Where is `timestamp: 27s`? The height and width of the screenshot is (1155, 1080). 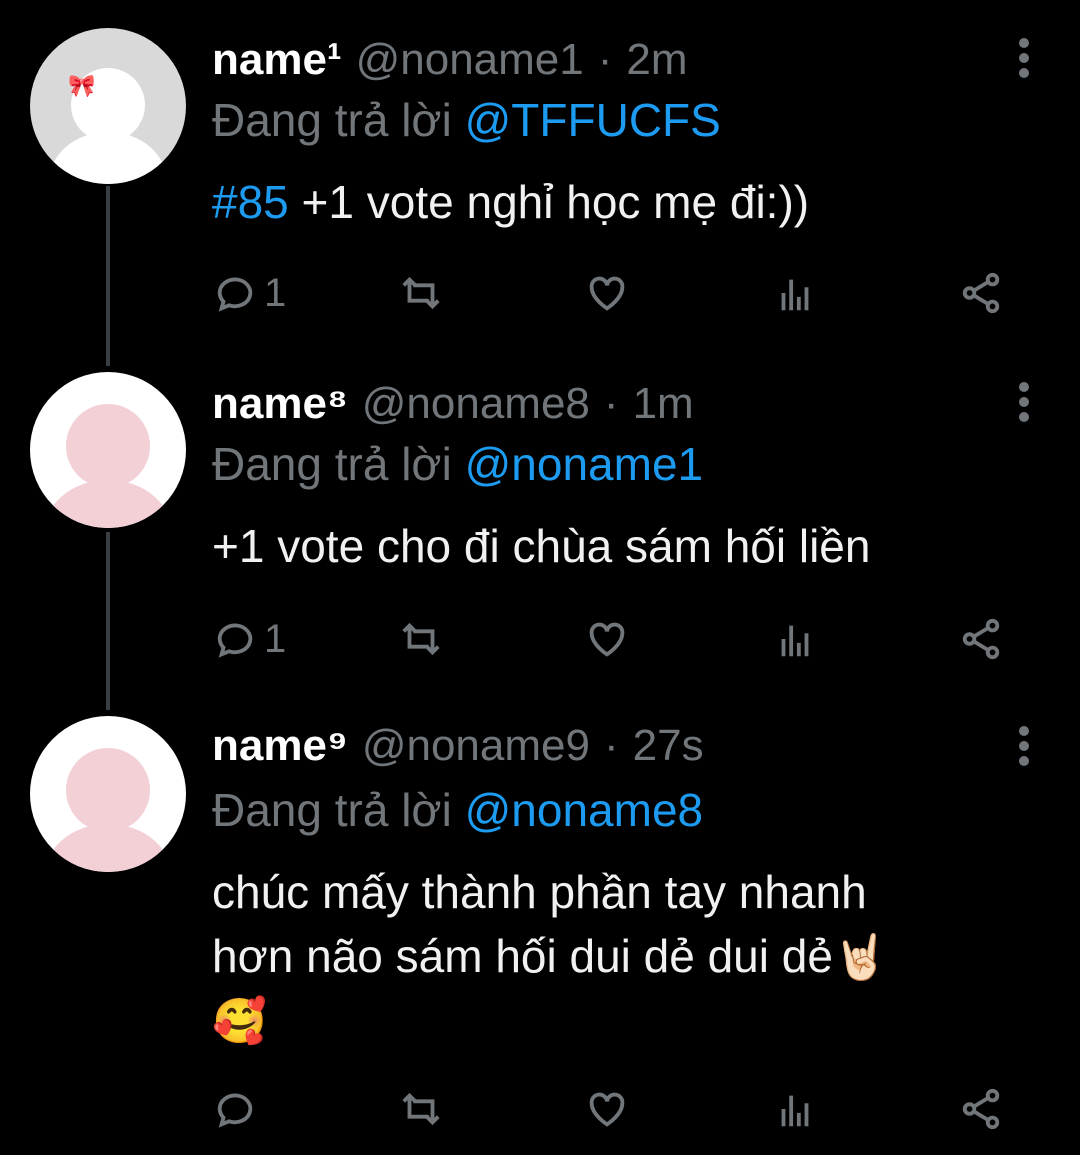
timestamp: 27s is located at coordinates (668, 745).